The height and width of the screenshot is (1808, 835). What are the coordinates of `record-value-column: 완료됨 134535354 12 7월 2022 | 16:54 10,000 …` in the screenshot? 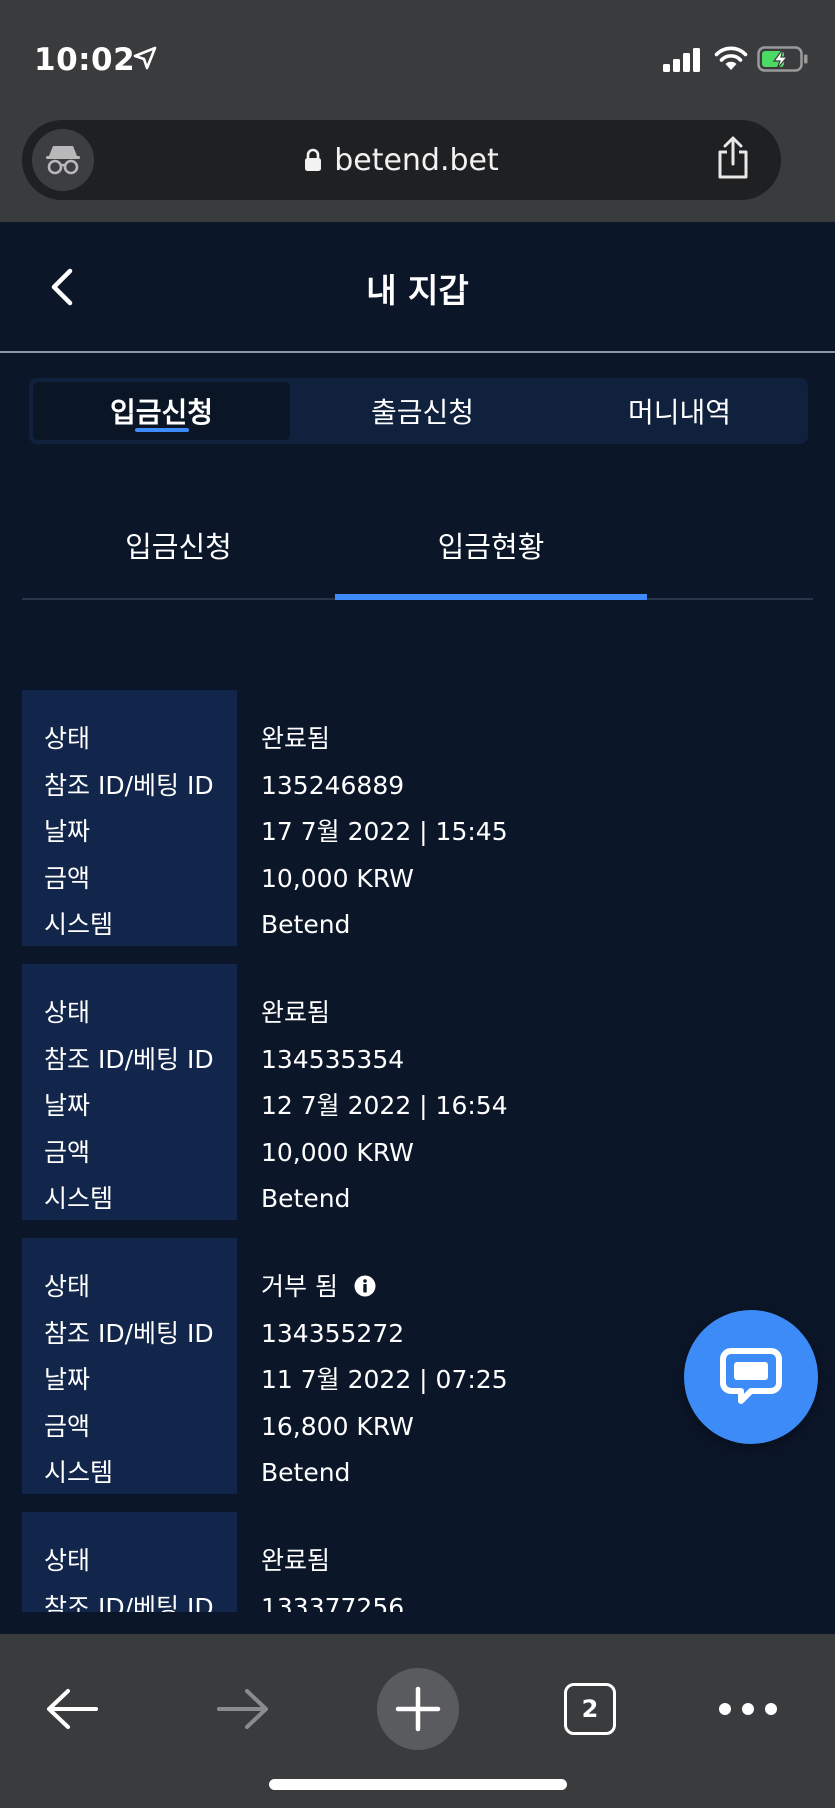 It's located at (525, 1092).